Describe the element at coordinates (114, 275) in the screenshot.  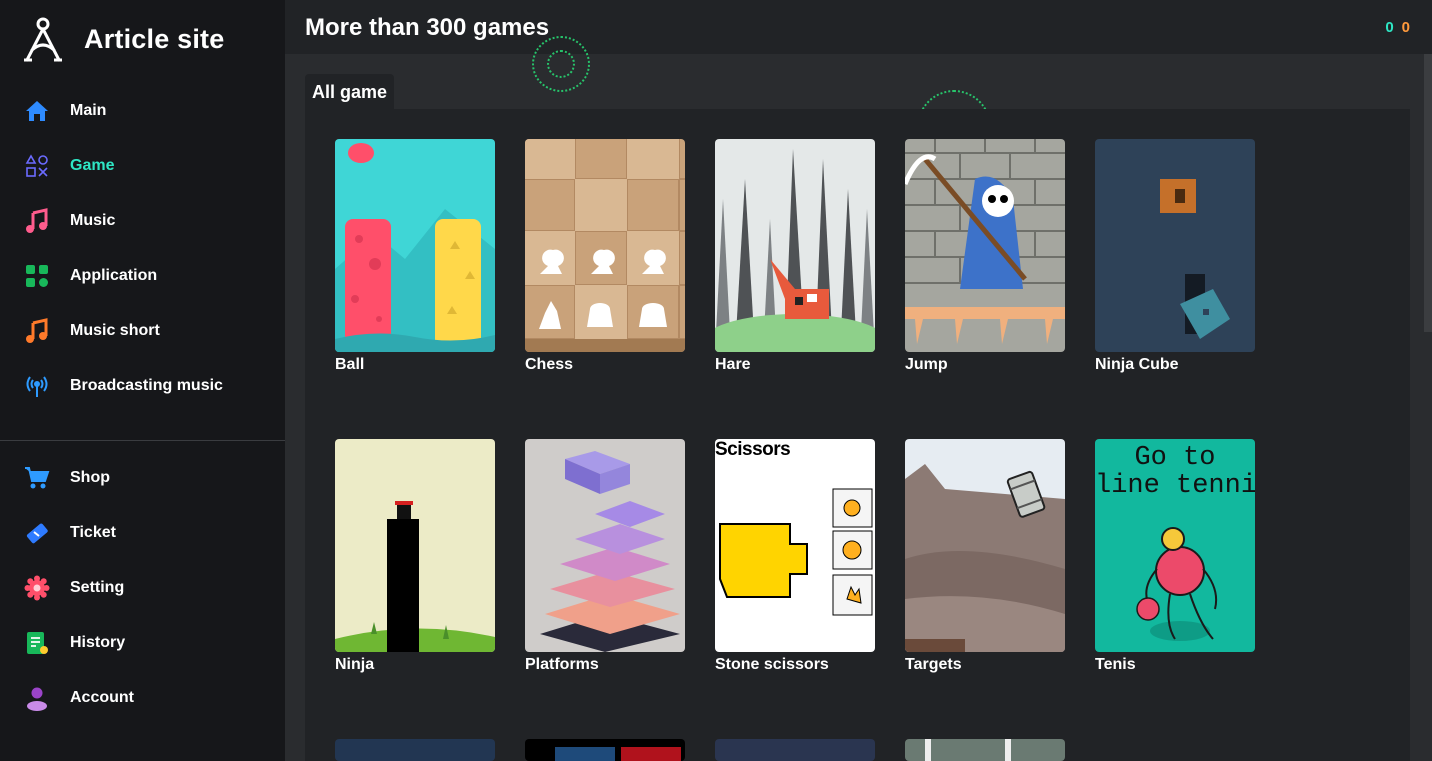
I see `nav-label: Application` at that location.